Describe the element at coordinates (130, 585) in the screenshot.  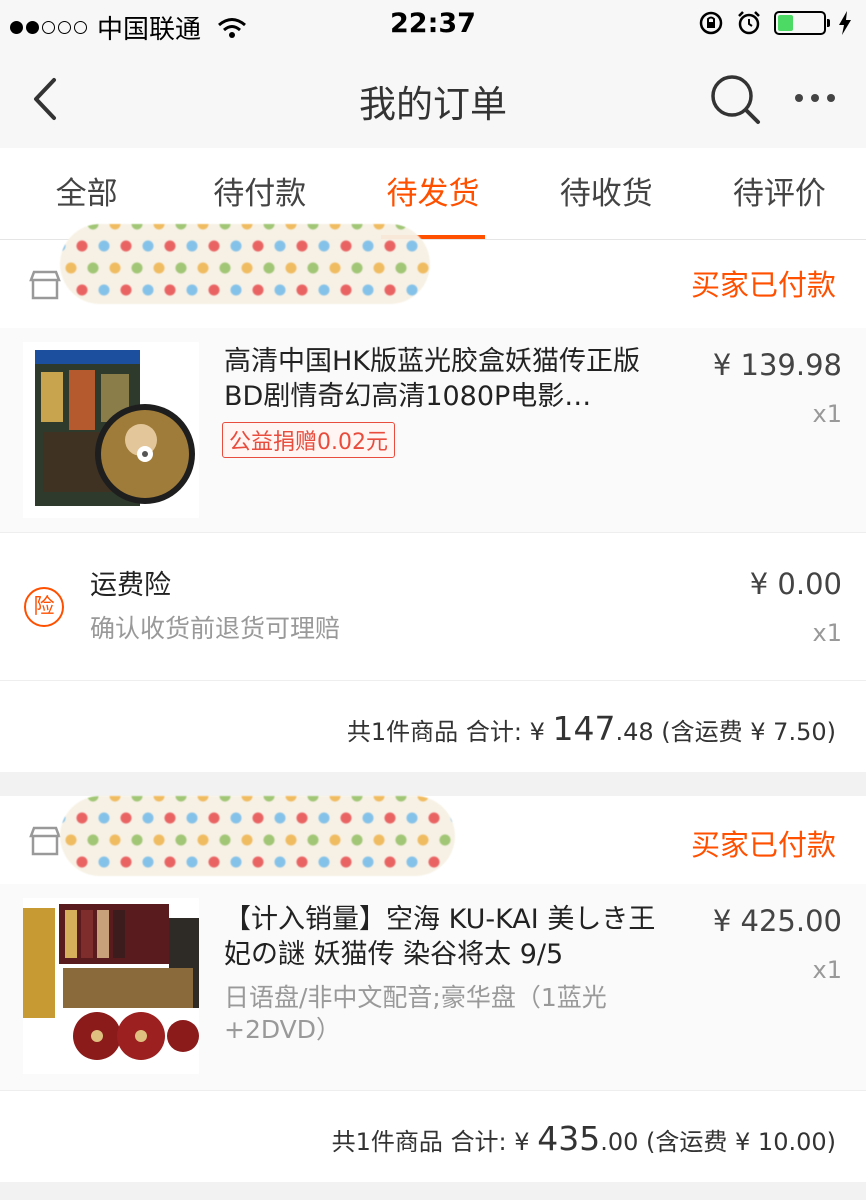
I see `insurance-title: 运费险` at that location.